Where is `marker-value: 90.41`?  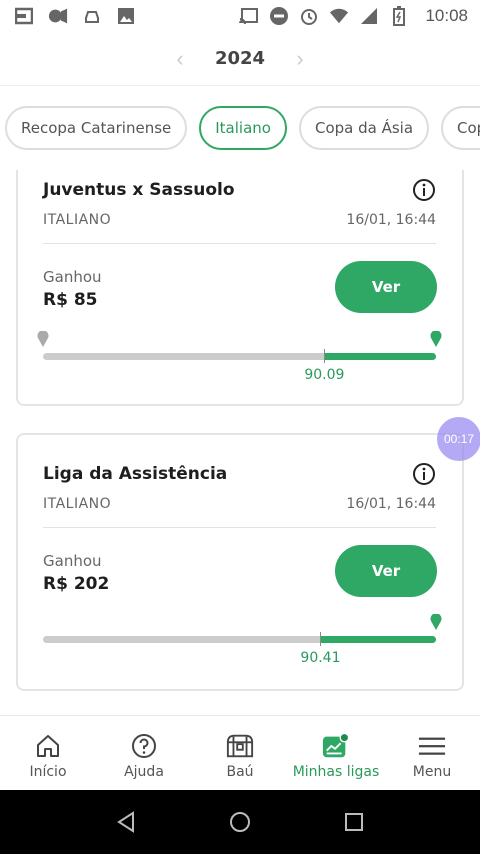 marker-value: 90.41 is located at coordinates (320, 658).